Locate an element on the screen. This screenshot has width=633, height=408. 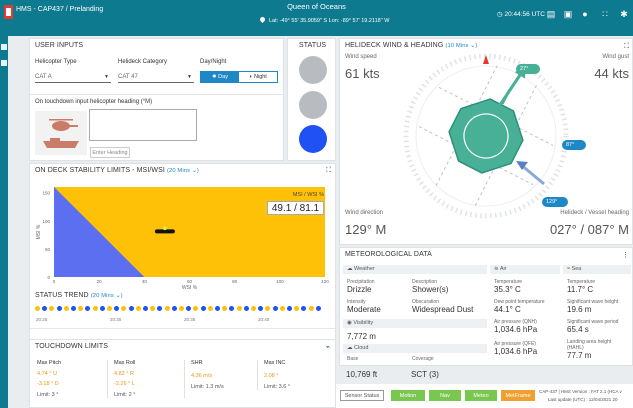
wind-dir-badge-text: 129° is located at coordinates (552, 202).